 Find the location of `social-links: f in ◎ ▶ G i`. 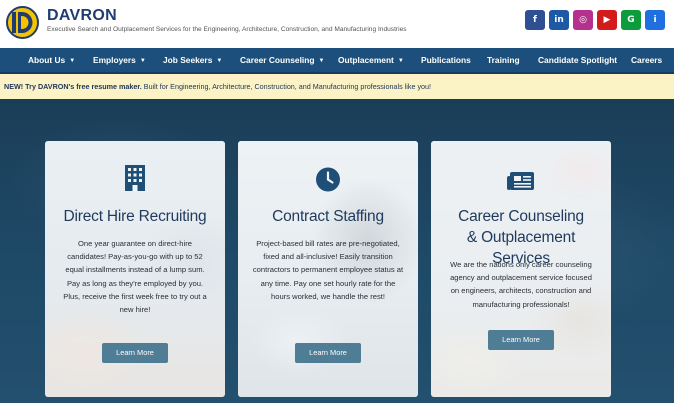

social-links: f in ◎ ▶ G i is located at coordinates (595, 20).